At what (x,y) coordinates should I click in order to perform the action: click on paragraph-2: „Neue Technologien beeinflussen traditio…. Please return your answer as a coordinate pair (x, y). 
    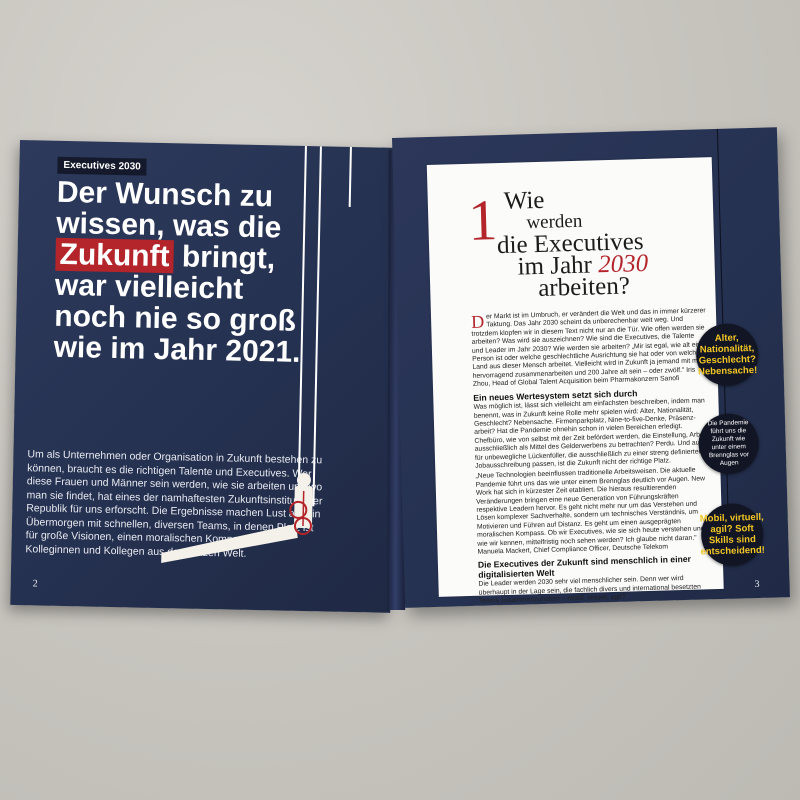
    Looking at the image, I should click on (590, 511).